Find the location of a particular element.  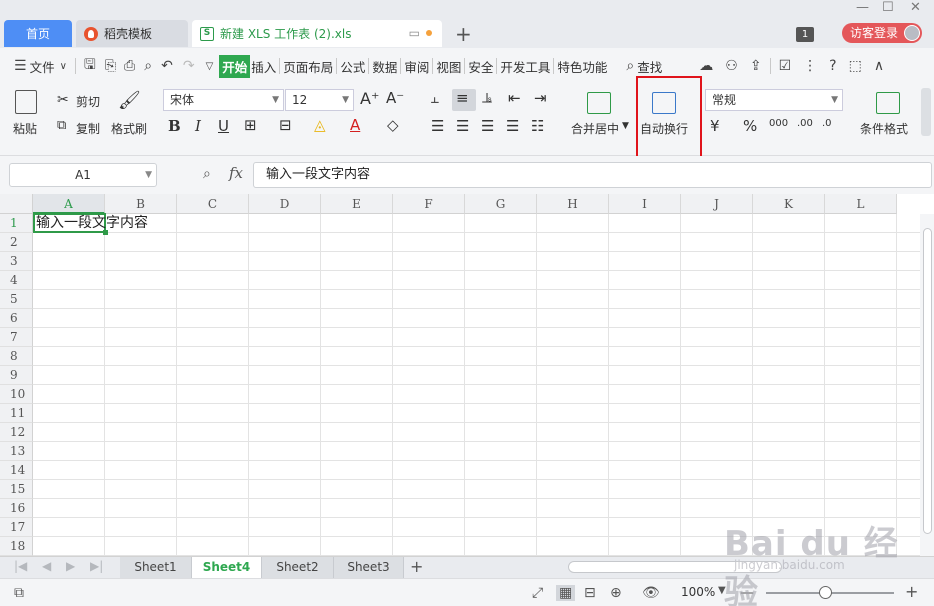

column-header-h: H is located at coordinates (573, 204).